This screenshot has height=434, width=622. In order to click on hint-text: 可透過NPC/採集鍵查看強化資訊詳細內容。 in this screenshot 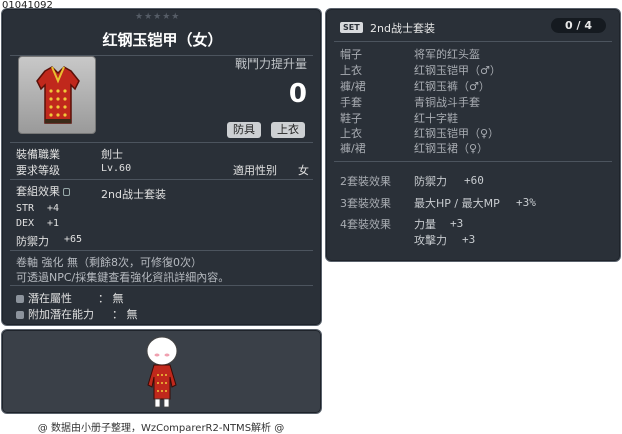, I will do `click(123, 277)`.